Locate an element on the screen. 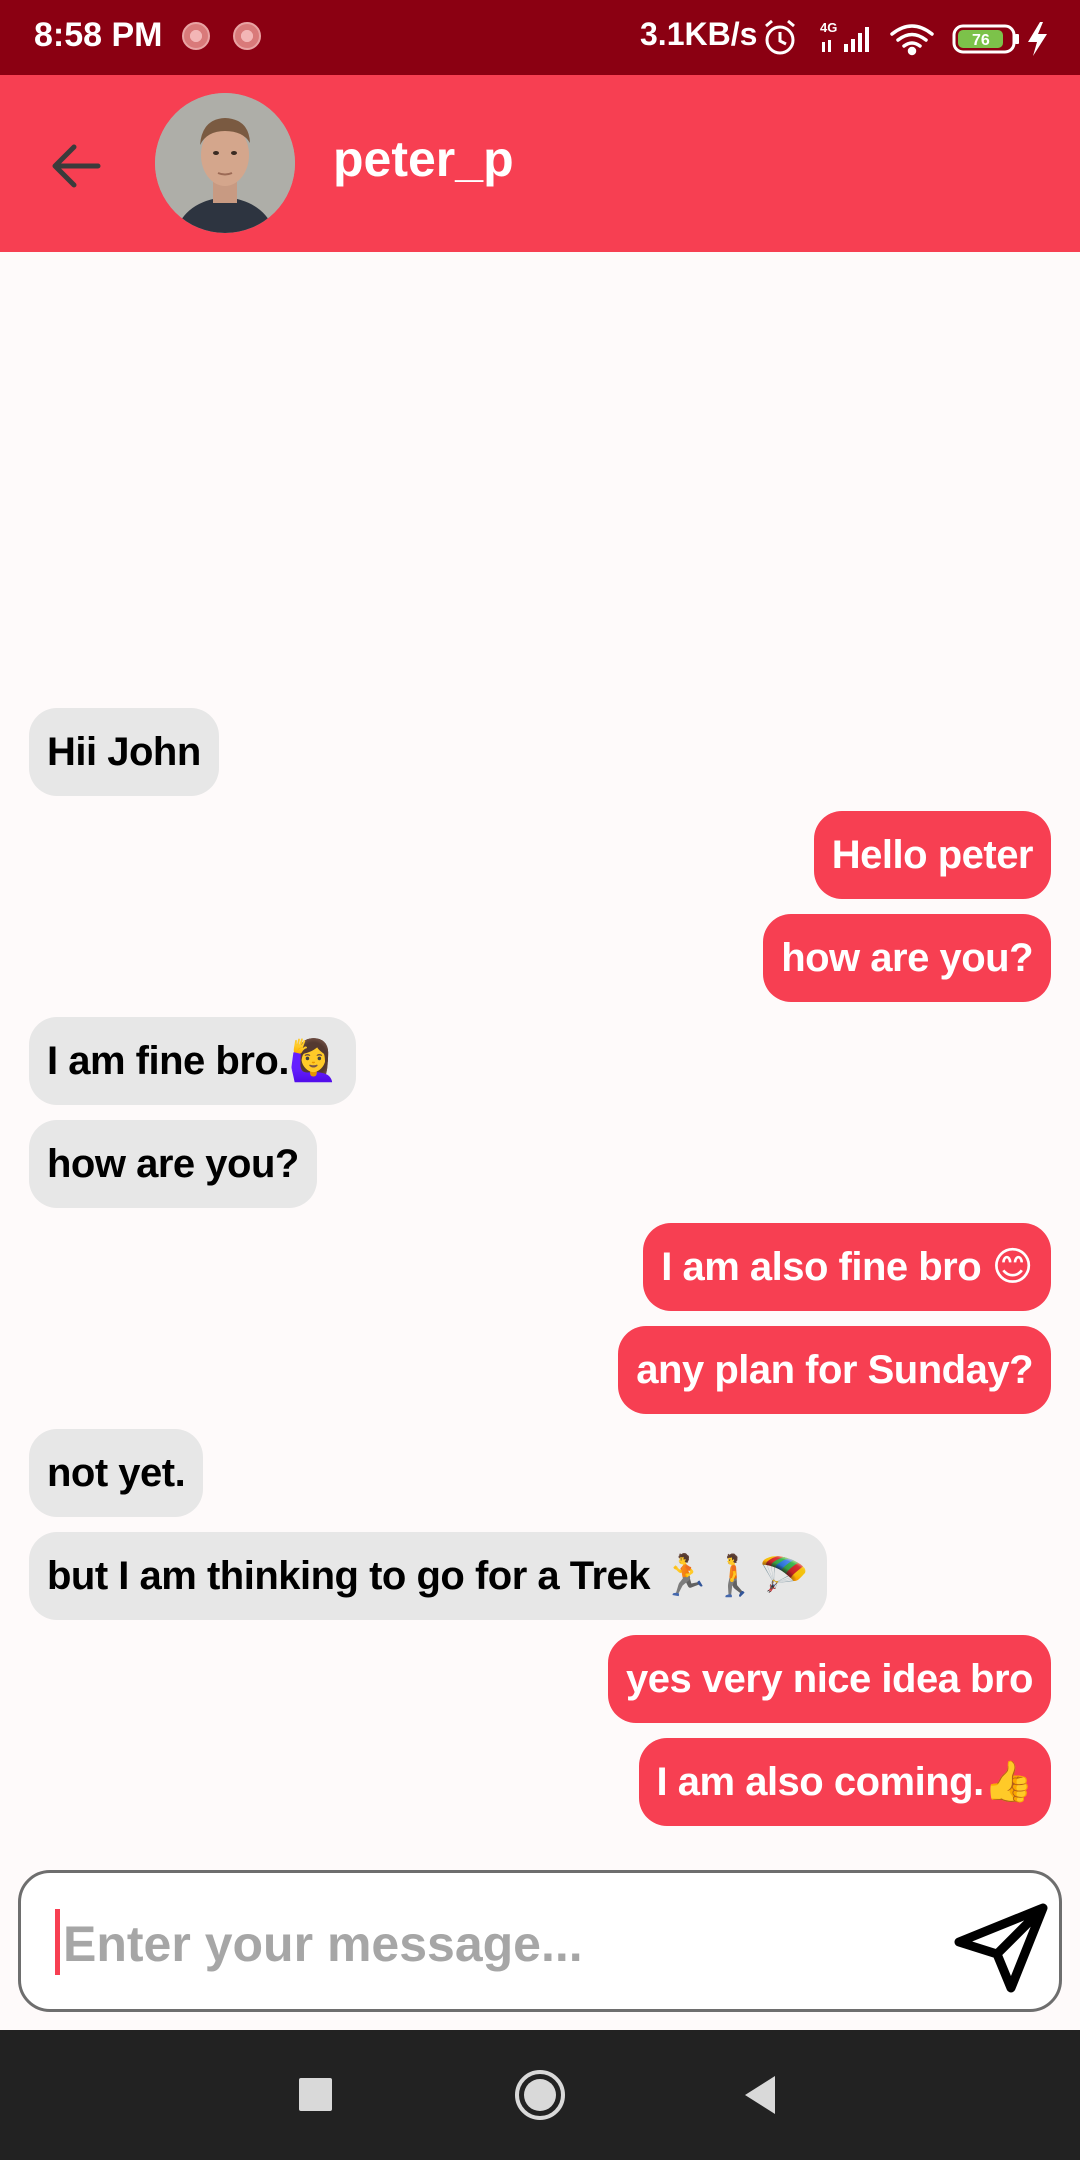  message-bubble-incoming: Hii John is located at coordinates (124, 752).